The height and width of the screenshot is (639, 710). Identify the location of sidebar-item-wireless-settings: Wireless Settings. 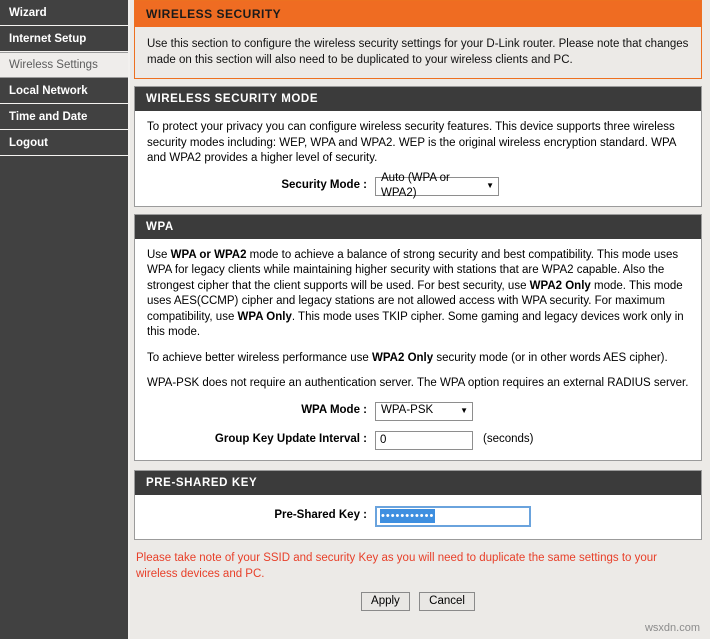
(64, 65).